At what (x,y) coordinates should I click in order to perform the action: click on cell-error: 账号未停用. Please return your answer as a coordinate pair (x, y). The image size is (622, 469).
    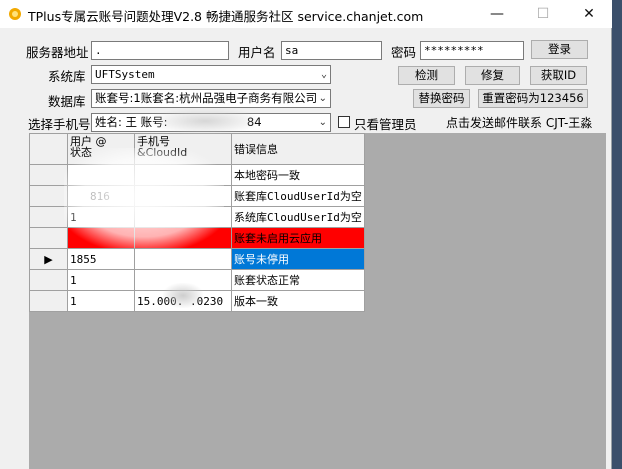
    Looking at the image, I should click on (298, 259).